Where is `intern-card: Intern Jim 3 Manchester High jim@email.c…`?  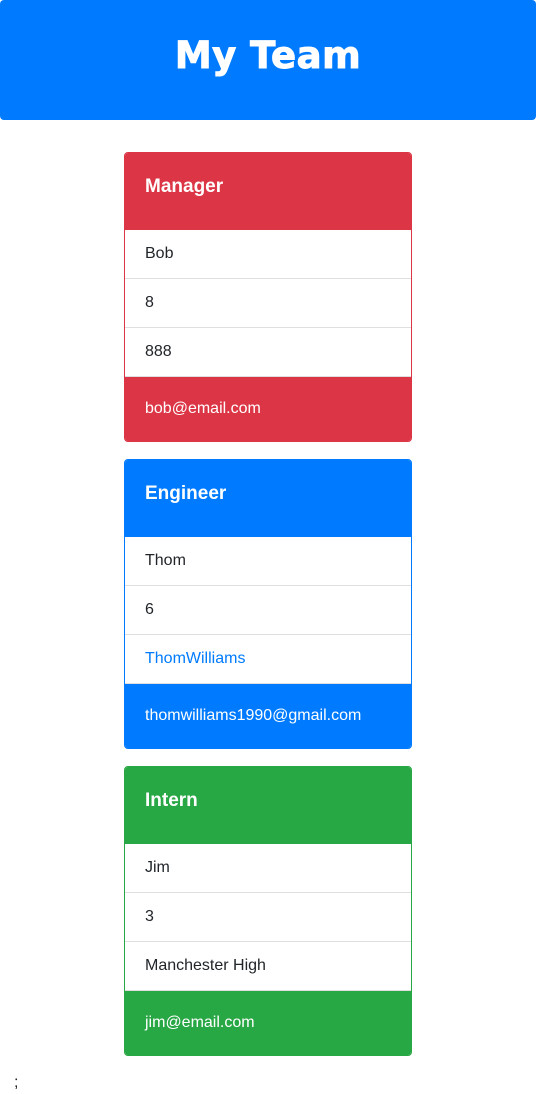
intern-card: Intern Jim 3 Manchester High jim@email.c… is located at coordinates (268, 911).